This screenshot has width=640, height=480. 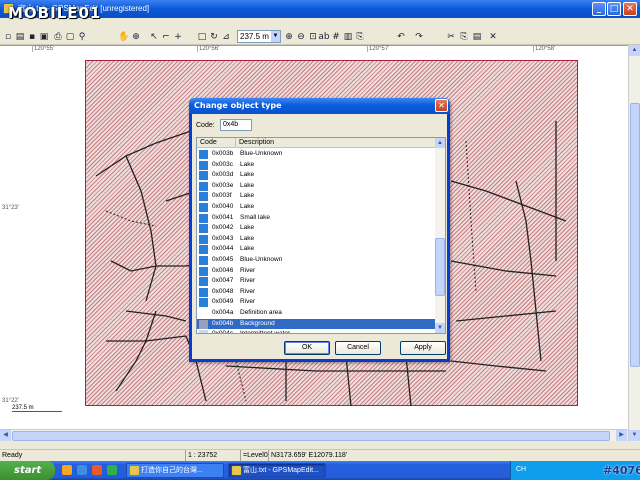 What do you see at coordinates (599, 9) in the screenshot?
I see `minimize-button: _` at bounding box center [599, 9].